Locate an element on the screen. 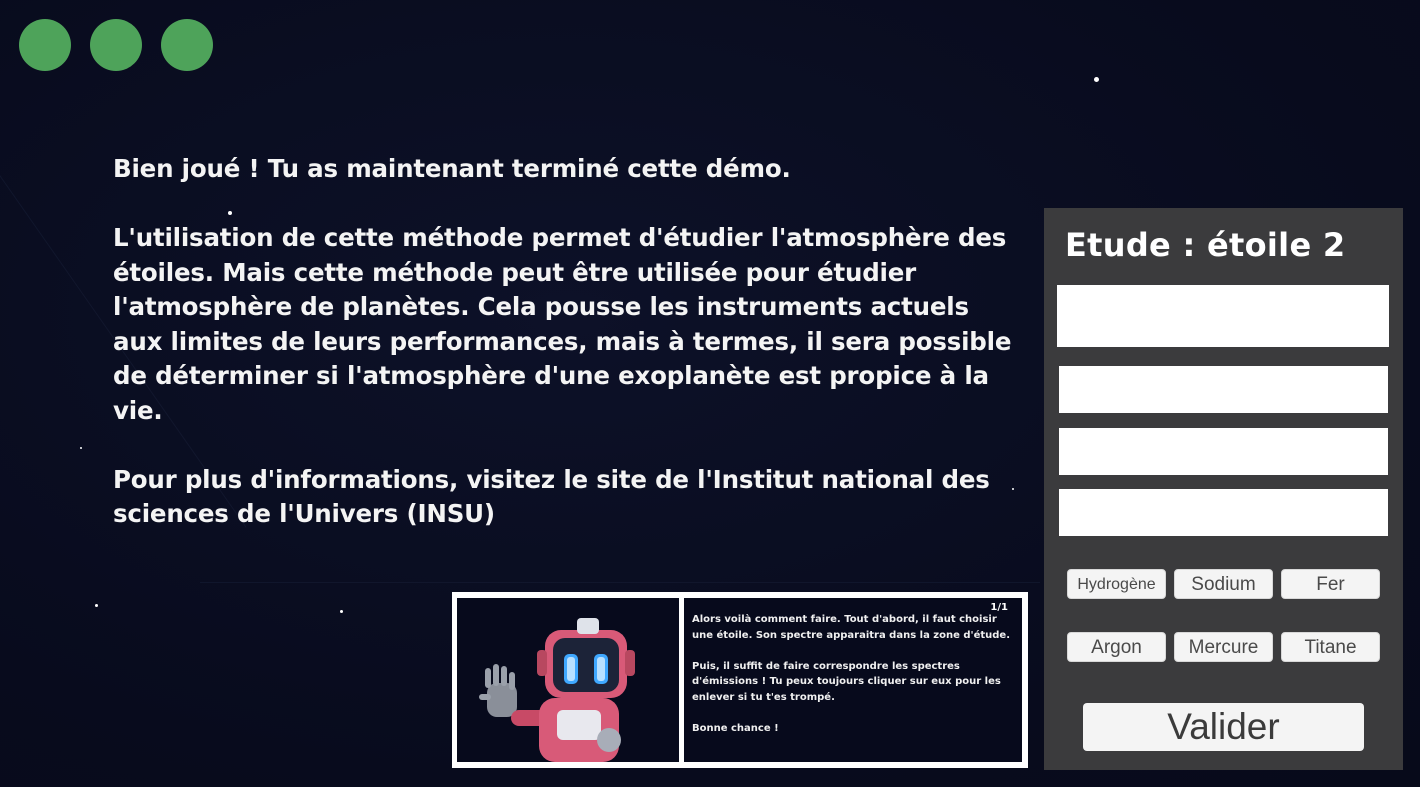 The height and width of the screenshot is (787, 1420). robot-portrait is located at coordinates (568, 680).